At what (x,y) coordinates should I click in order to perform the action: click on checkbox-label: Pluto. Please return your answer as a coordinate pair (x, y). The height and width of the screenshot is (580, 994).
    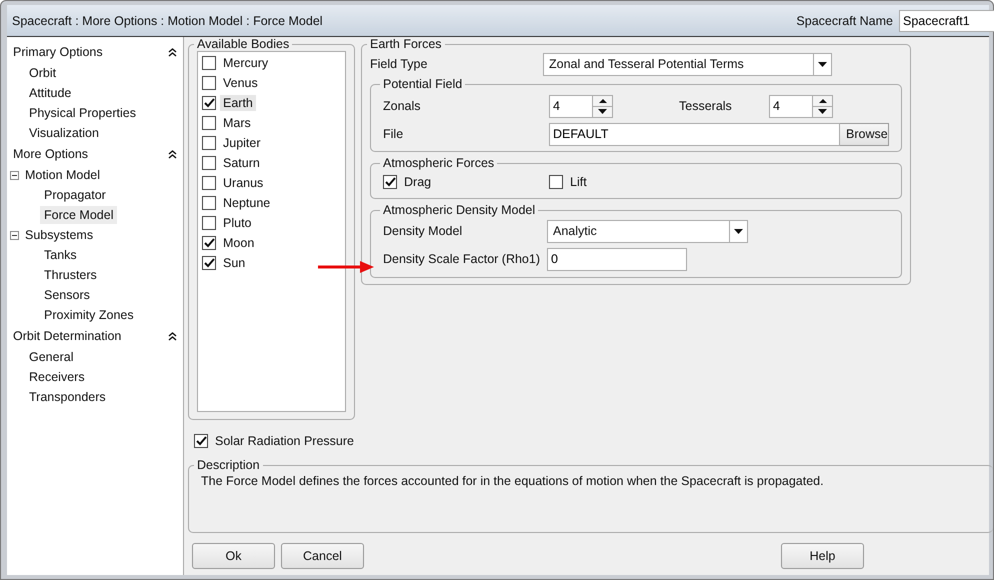
    Looking at the image, I should click on (237, 223).